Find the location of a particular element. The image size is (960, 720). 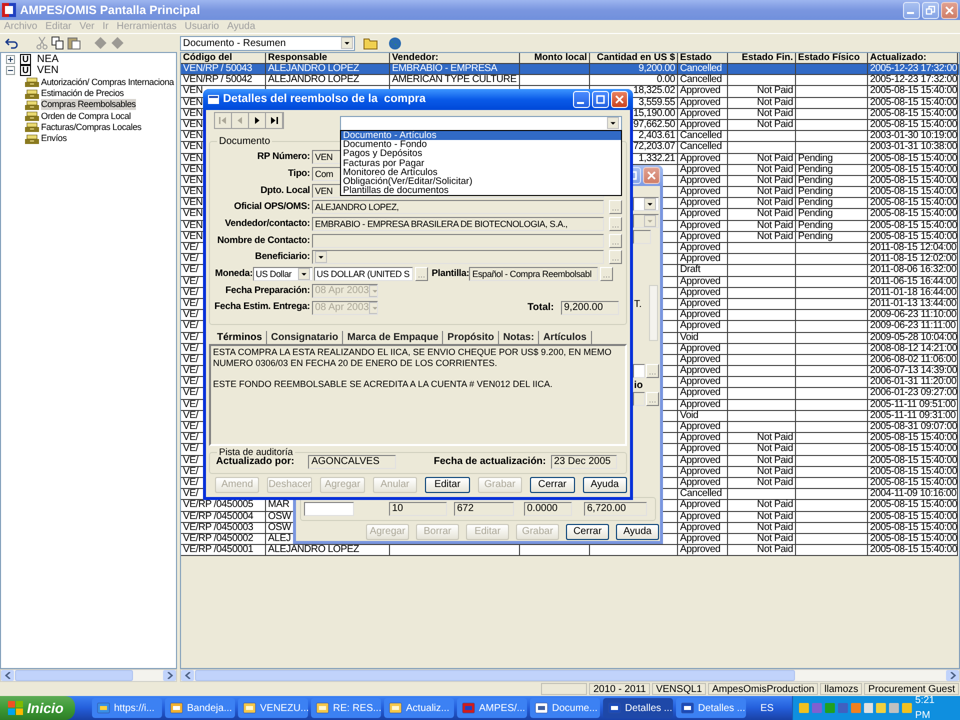

status-panel: Procurement Guest is located at coordinates (911, 689).